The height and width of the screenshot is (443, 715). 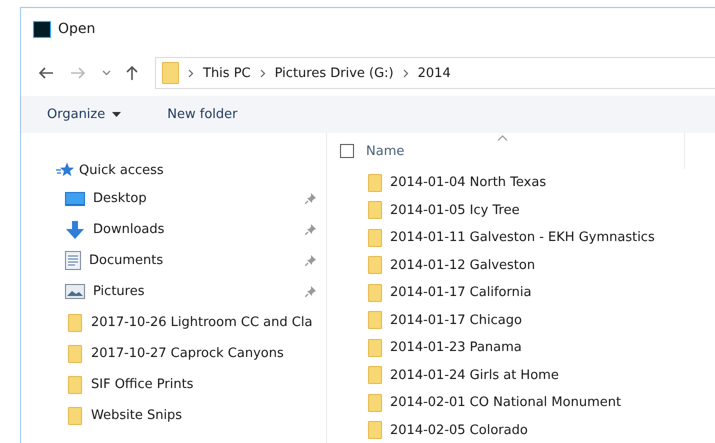 What do you see at coordinates (46, 73) in the screenshot?
I see `back-icon` at bounding box center [46, 73].